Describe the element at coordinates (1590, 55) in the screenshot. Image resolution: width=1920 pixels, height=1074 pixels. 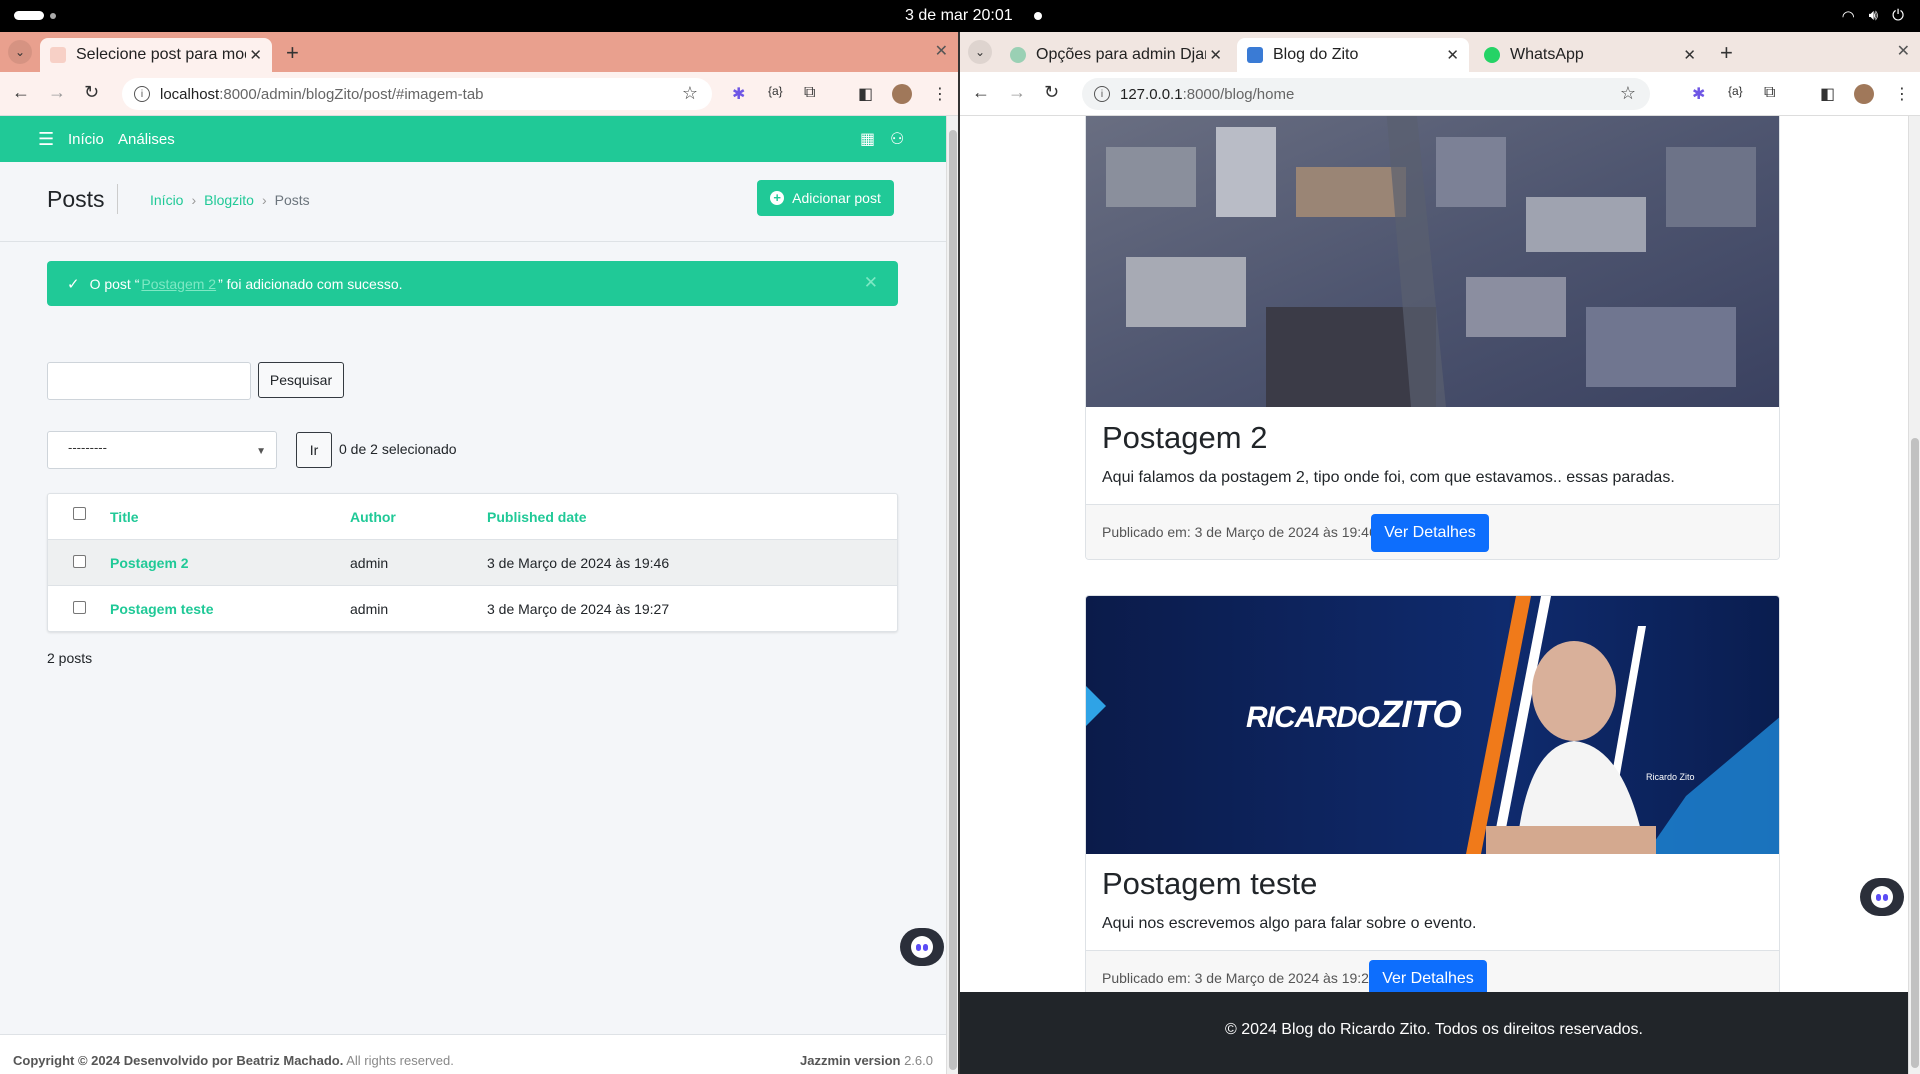
I see `tab-whatsapp: WhatsApp ✕` at that location.